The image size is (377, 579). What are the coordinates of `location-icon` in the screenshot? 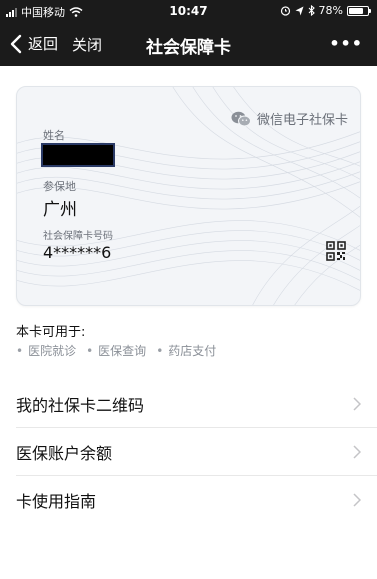 It's located at (299, 10).